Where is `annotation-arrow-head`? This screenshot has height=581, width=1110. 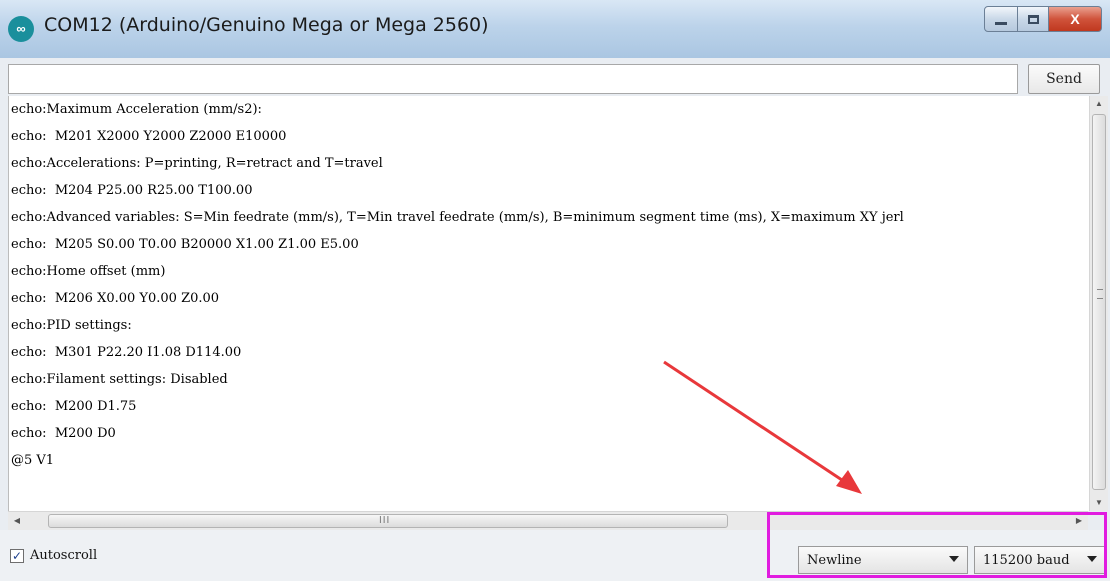
annotation-arrow-head is located at coordinates (849, 482).